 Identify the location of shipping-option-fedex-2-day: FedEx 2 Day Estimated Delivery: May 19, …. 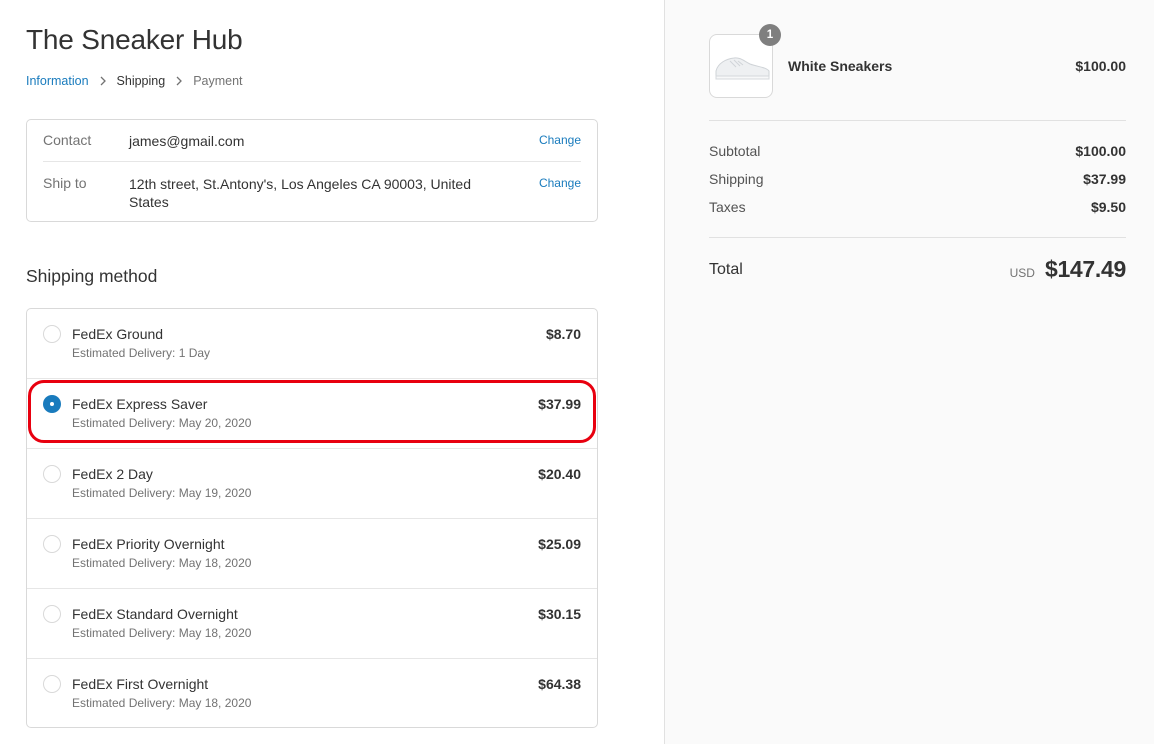
(312, 484).